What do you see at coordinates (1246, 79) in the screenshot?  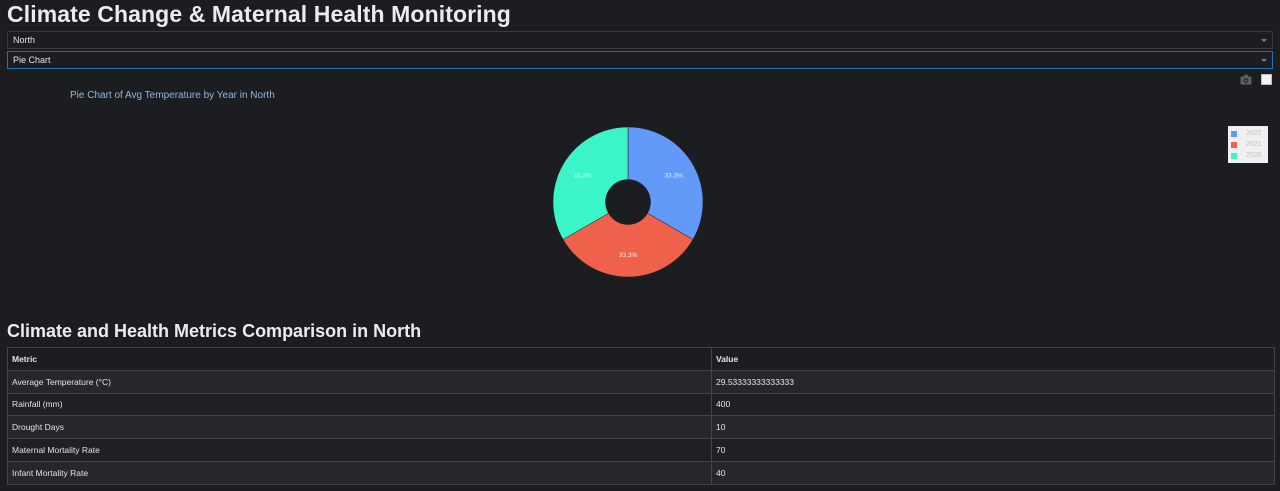 I see `camera-icon` at bounding box center [1246, 79].